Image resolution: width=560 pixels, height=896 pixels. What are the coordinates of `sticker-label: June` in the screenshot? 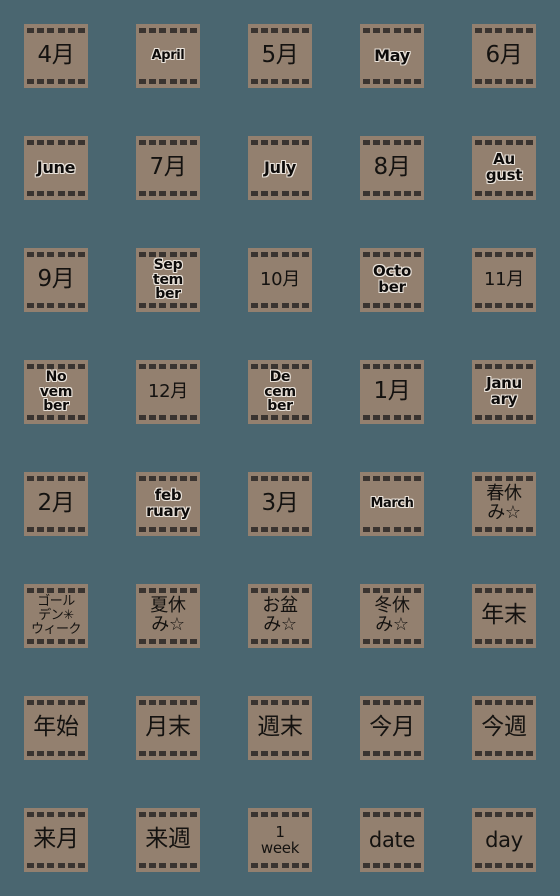 It's located at (56, 167).